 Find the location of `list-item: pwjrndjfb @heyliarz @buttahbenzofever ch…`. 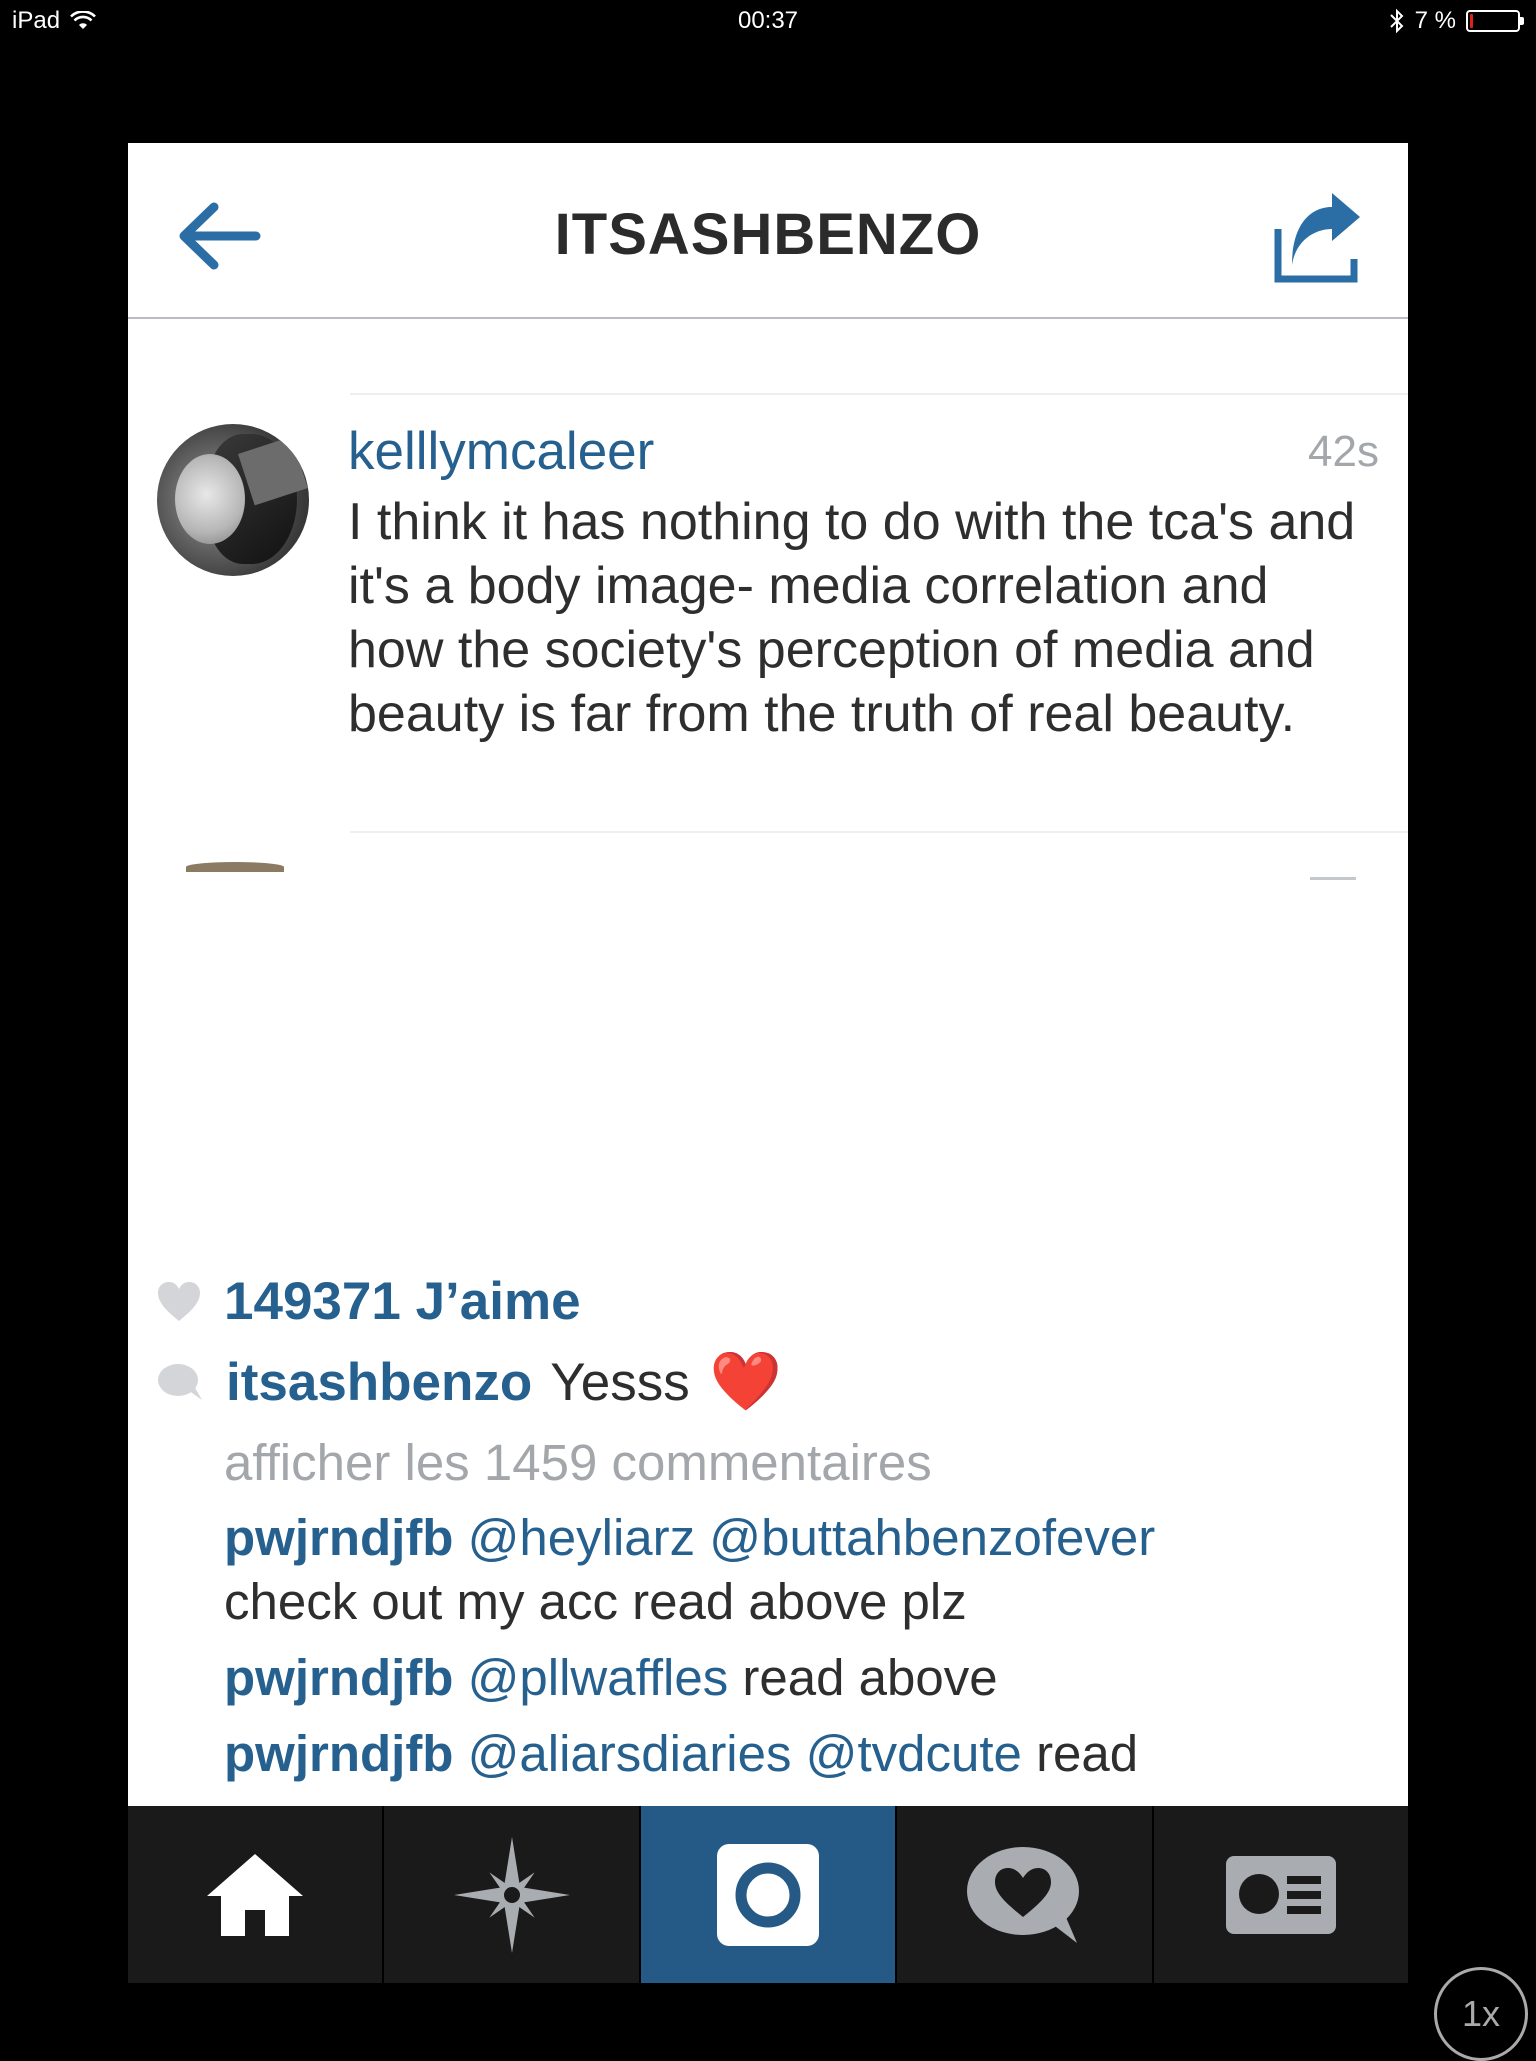

list-item: pwjrndjfb @heyliarz @buttahbenzofever ch… is located at coordinates (804, 1570).